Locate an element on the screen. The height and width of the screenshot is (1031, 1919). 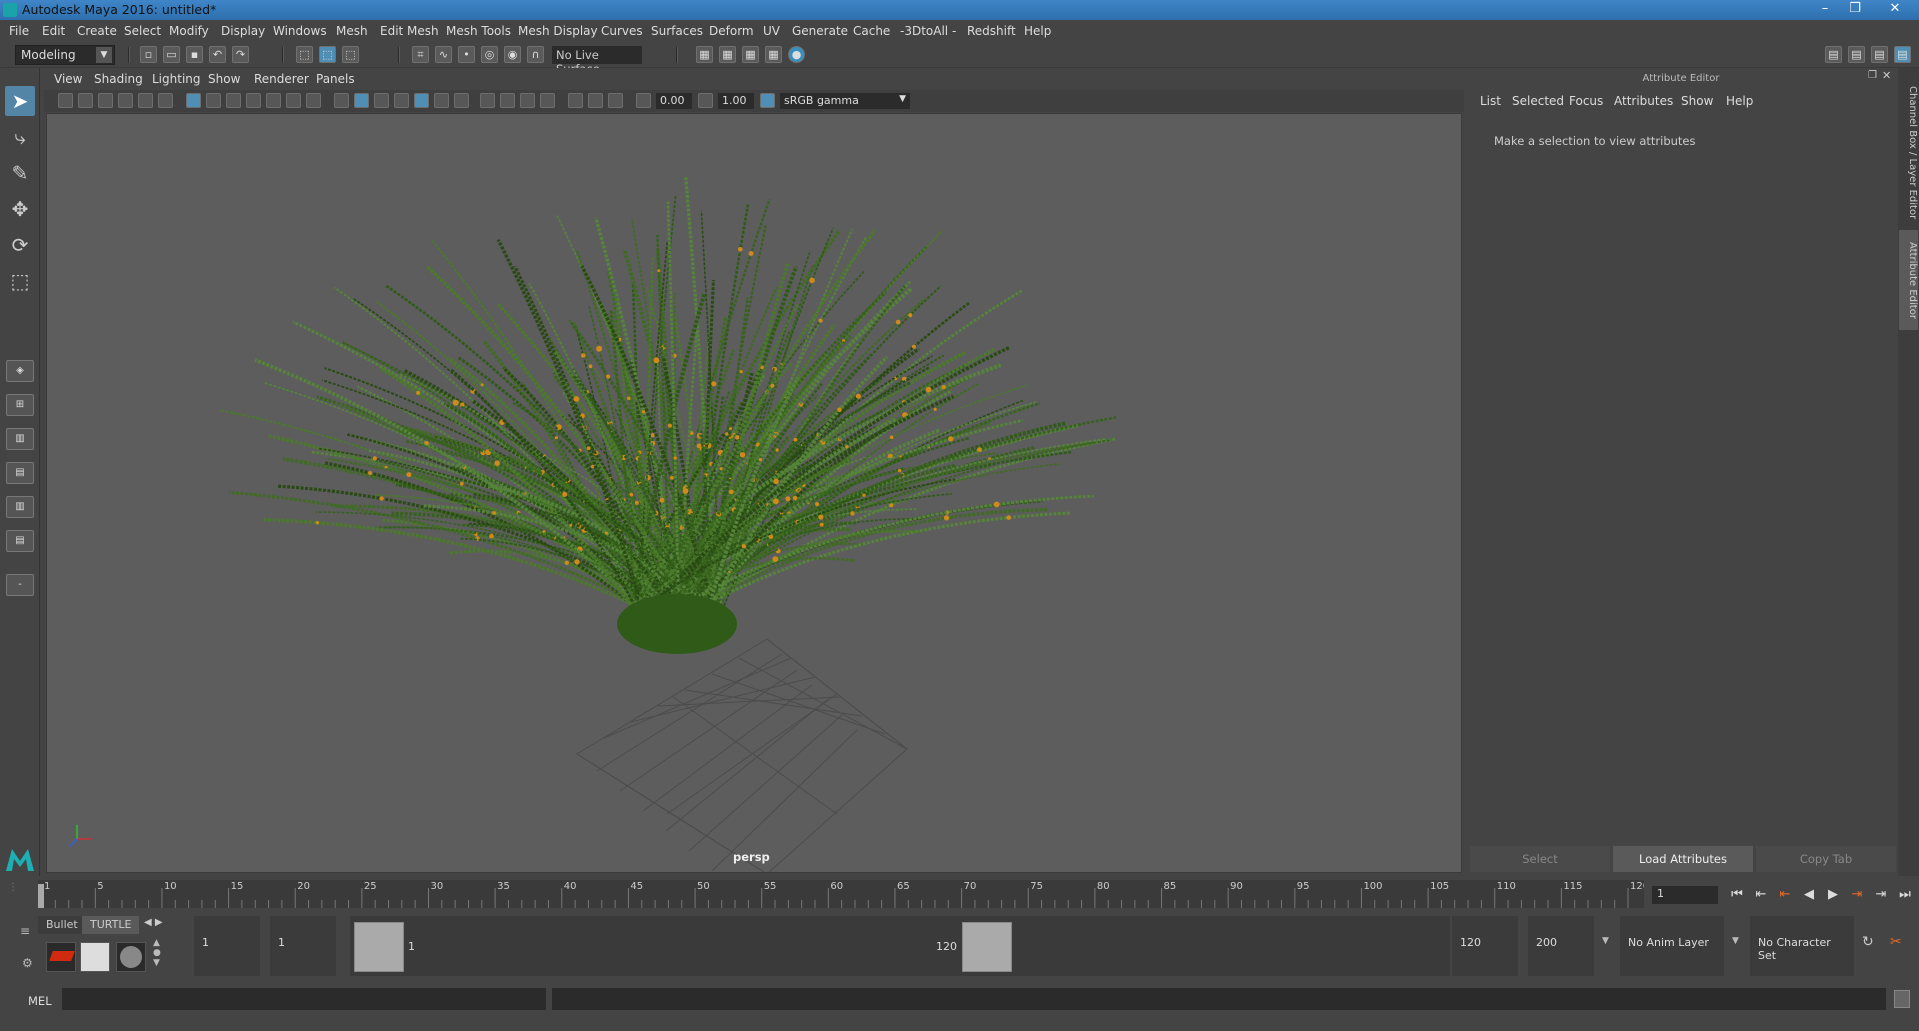
copy-tab-button: Copy Tab is located at coordinates (1826, 859).